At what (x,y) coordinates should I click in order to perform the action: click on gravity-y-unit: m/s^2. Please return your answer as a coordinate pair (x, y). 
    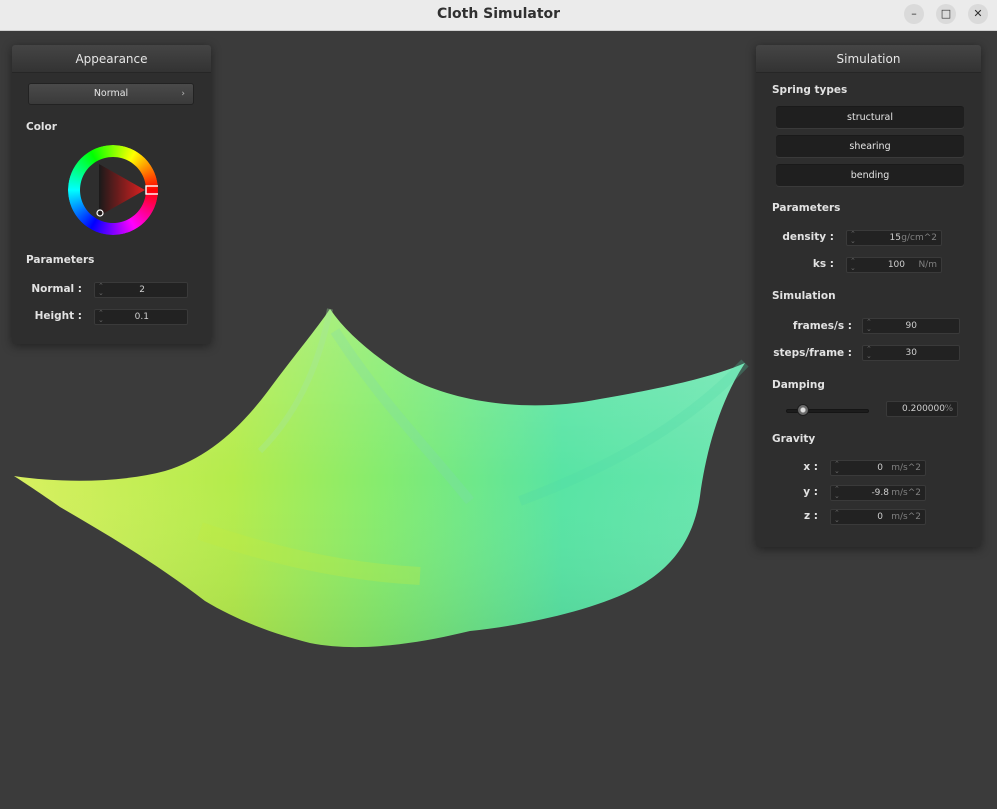
    Looking at the image, I should click on (906, 493).